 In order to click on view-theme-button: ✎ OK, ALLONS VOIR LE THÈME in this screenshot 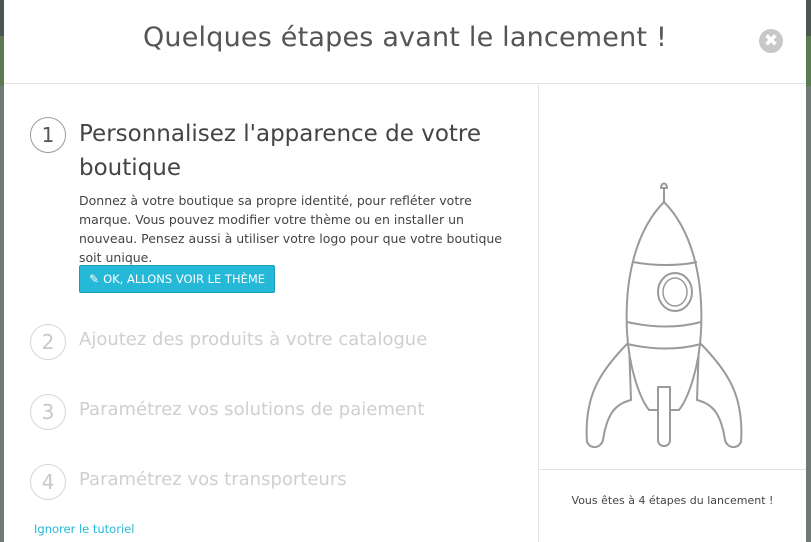, I will do `click(177, 279)`.